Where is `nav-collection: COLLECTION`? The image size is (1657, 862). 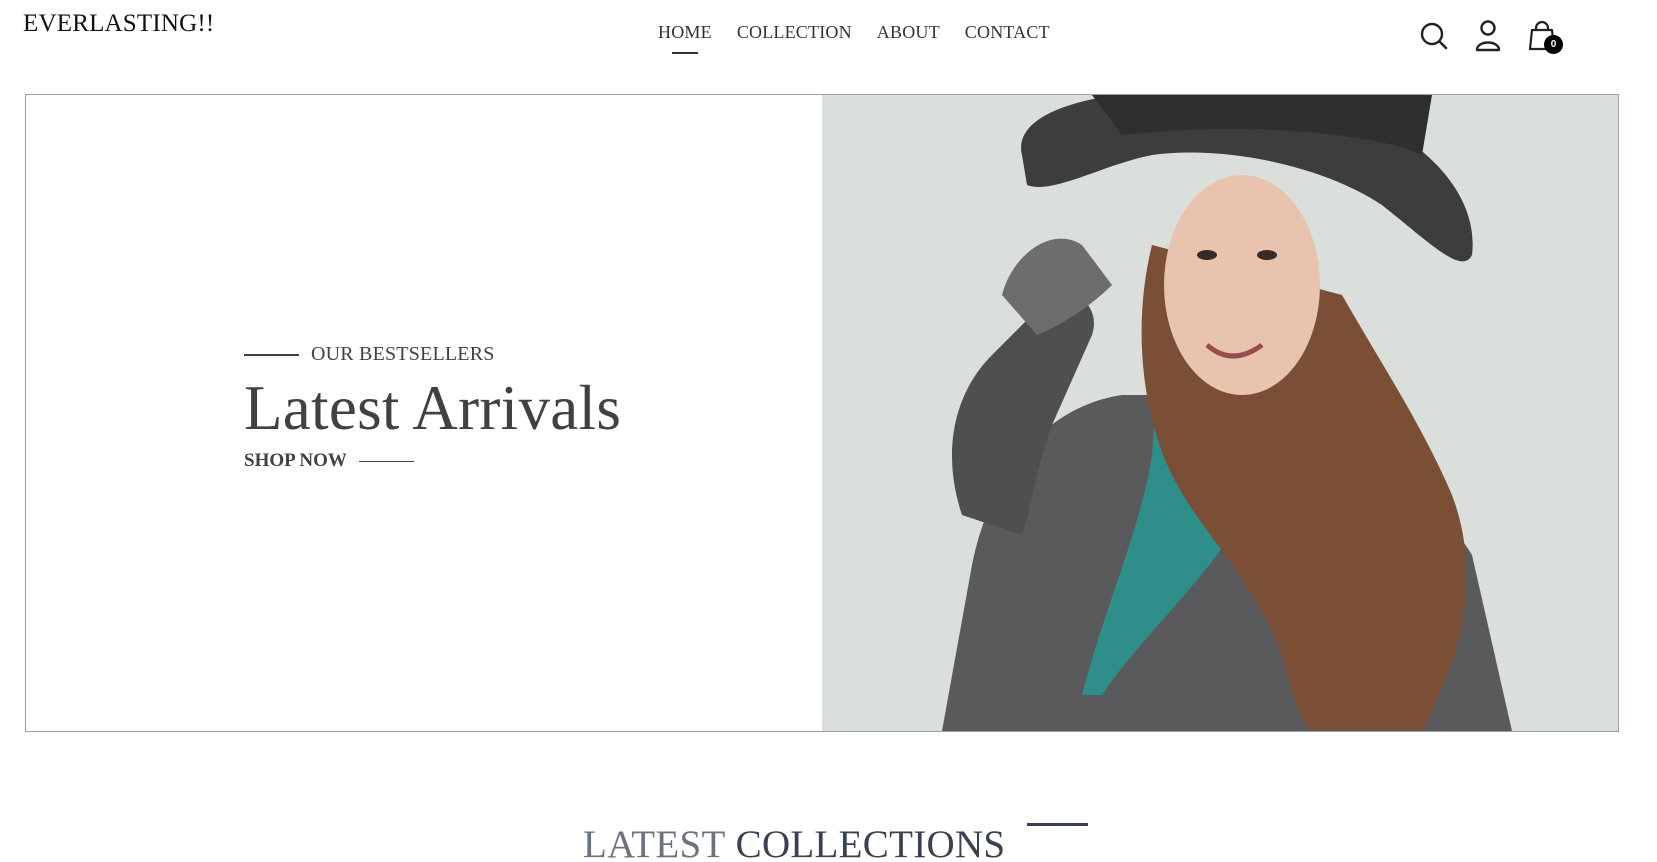 nav-collection: COLLECTION is located at coordinates (794, 32).